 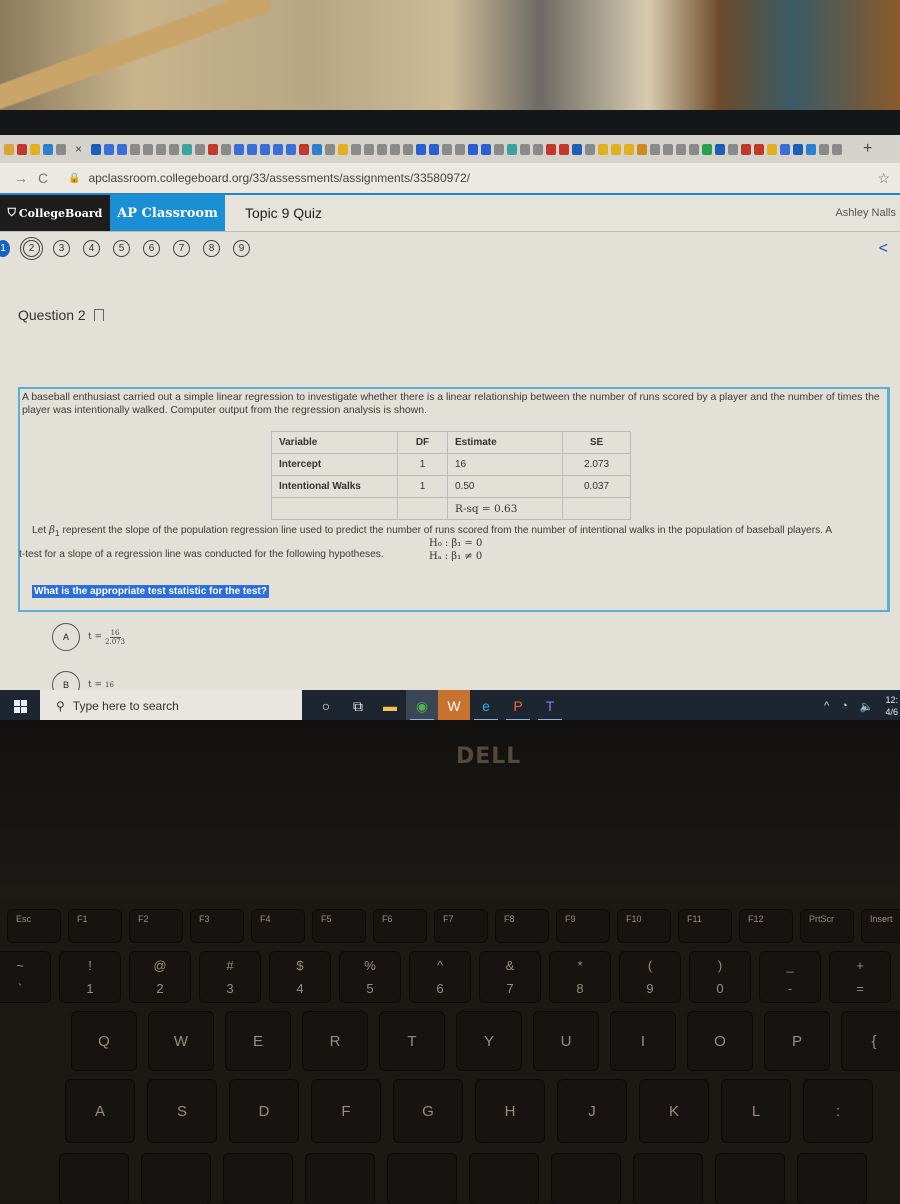 I want to click on reload-icon: C, so click(x=43, y=178).